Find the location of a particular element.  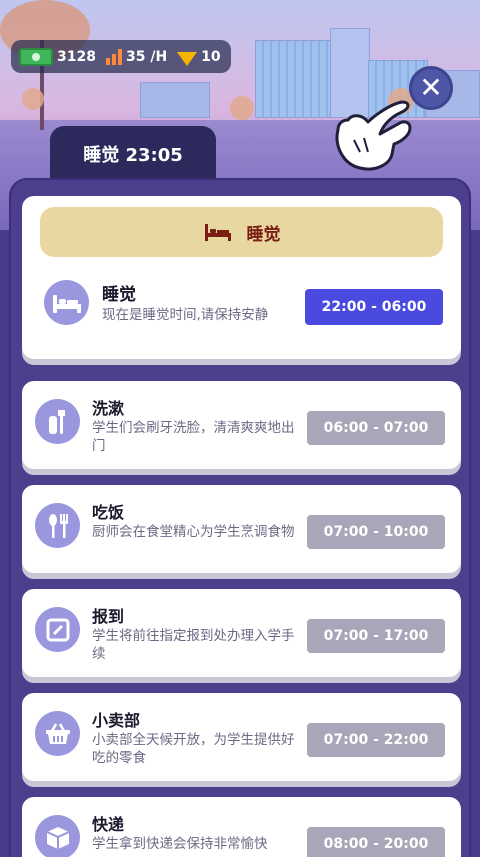

pointing-glove-icon is located at coordinates (373, 135).